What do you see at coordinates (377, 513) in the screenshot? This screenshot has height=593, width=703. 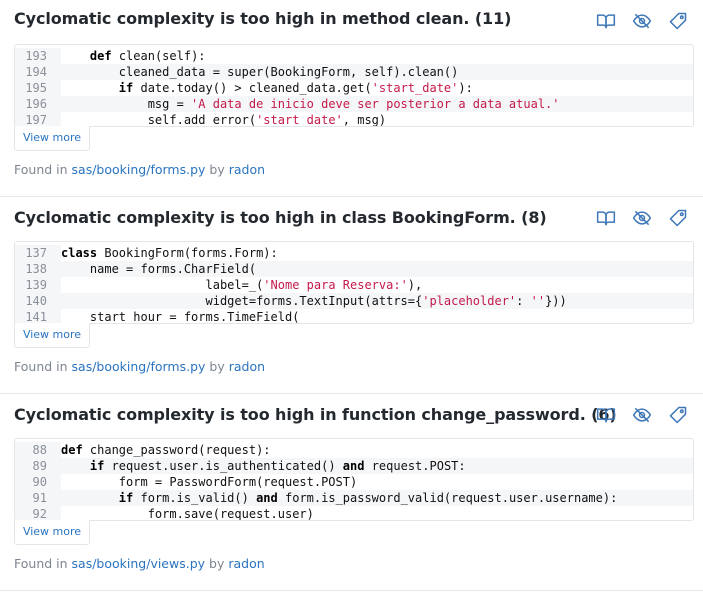 I see `code-text: form.save(request.user)` at bounding box center [377, 513].